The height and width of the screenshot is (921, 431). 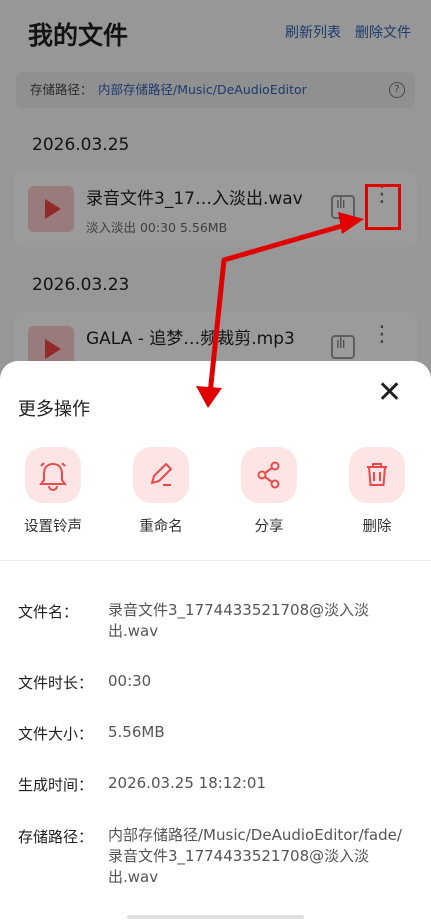 I want to click on info-label: 生成时间：, so click(x=56, y=785).